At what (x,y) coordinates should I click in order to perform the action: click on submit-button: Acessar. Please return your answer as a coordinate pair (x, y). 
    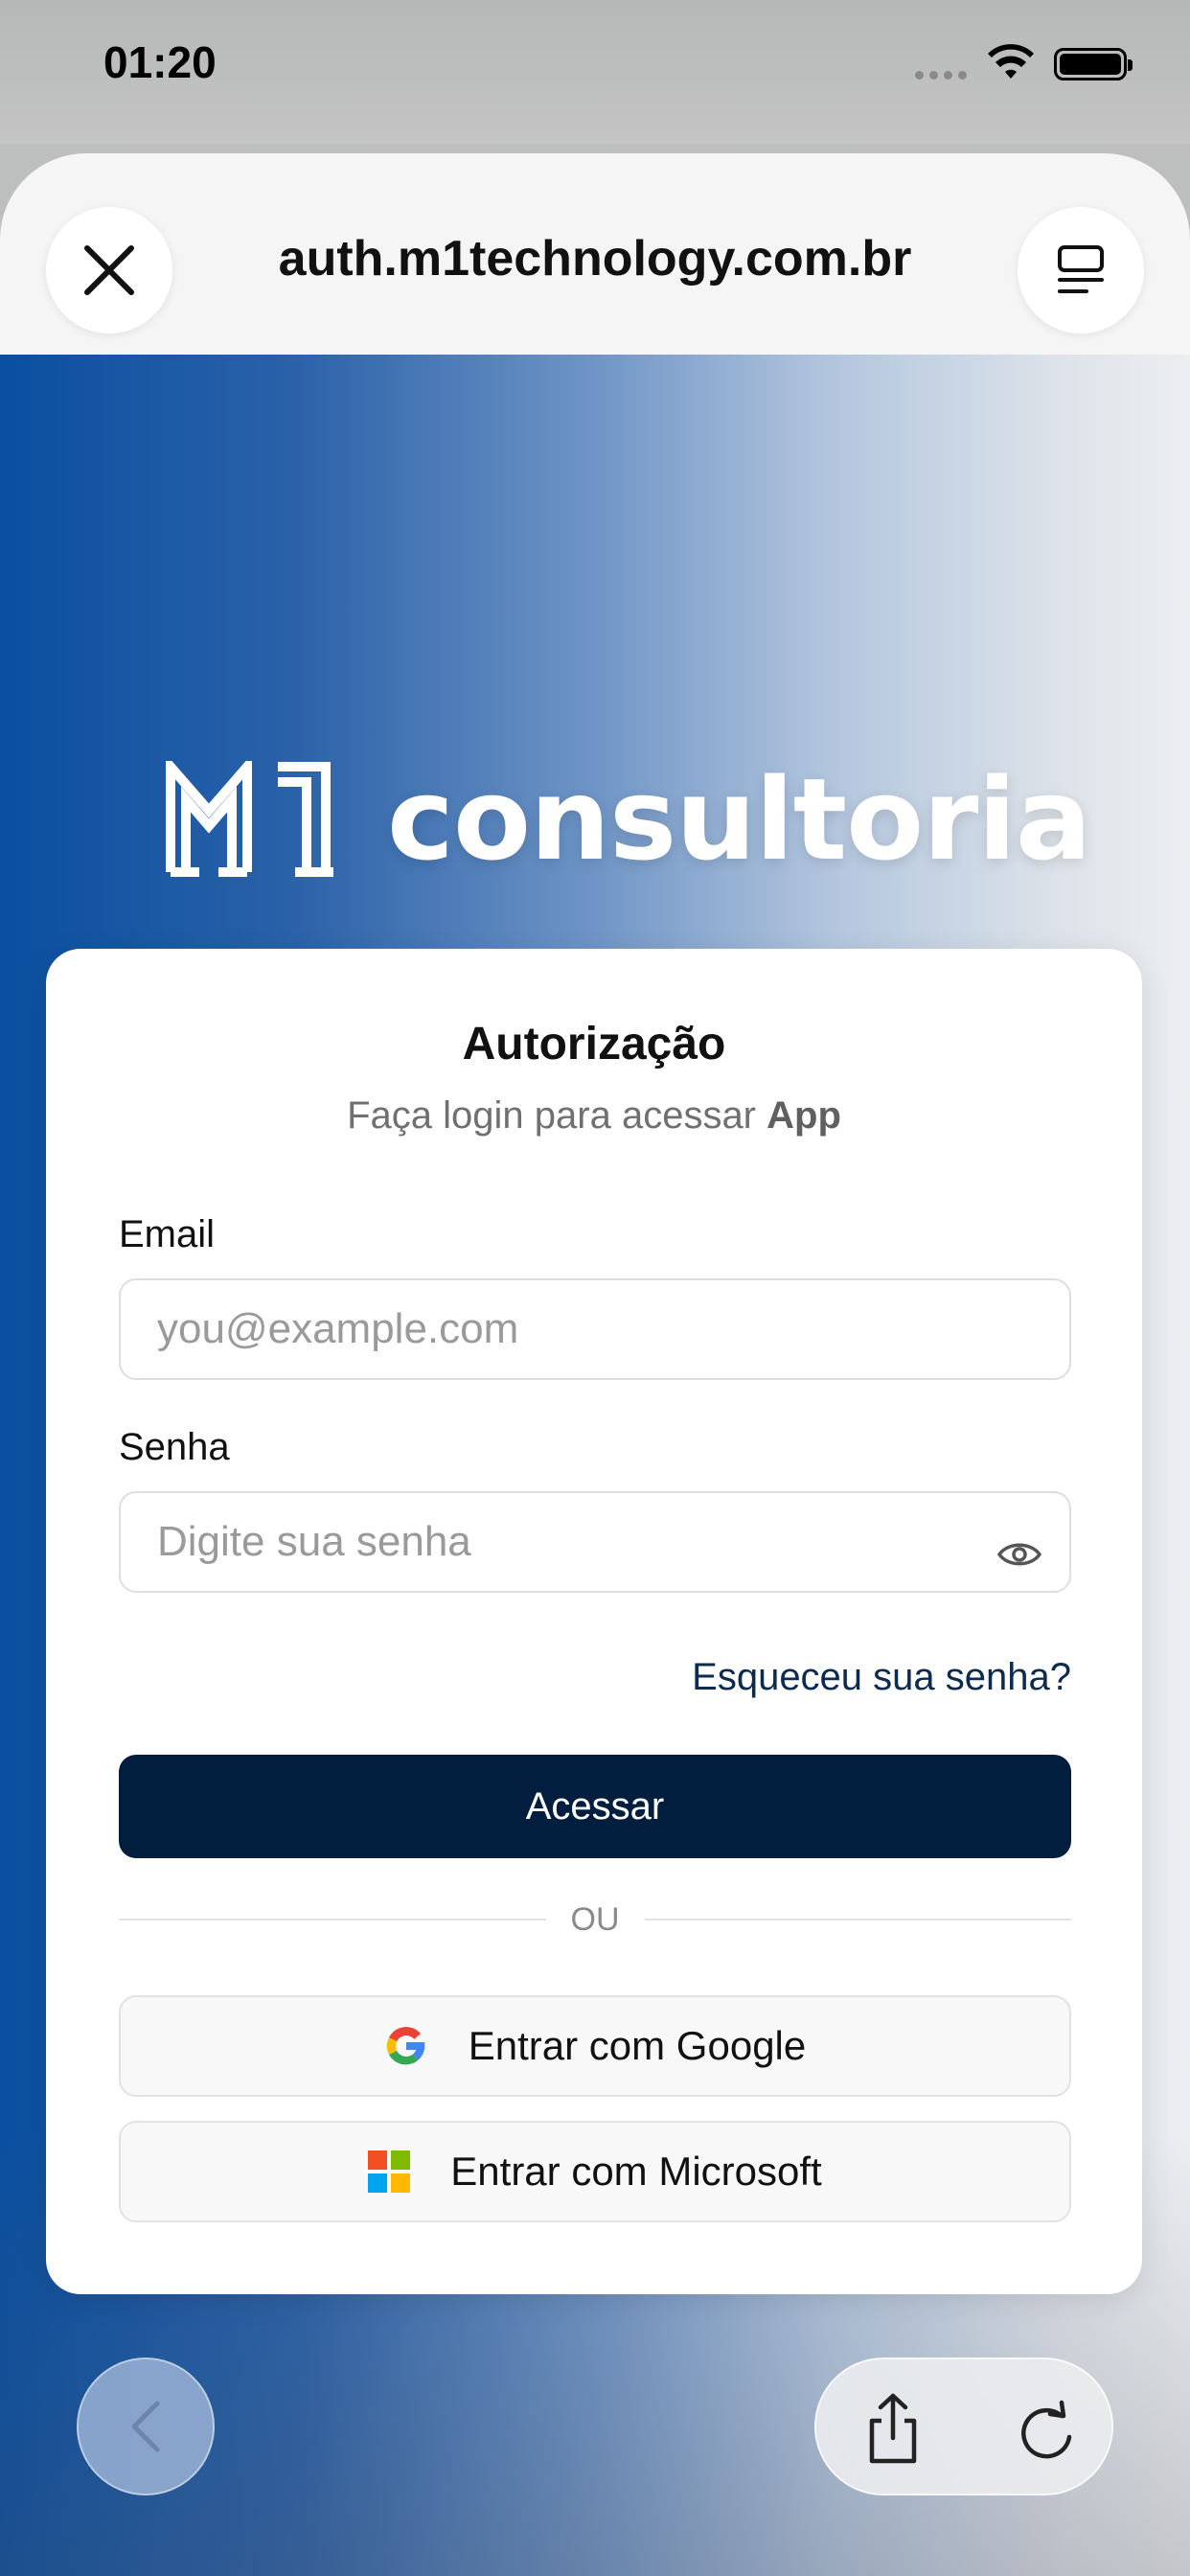
    Looking at the image, I should click on (595, 1806).